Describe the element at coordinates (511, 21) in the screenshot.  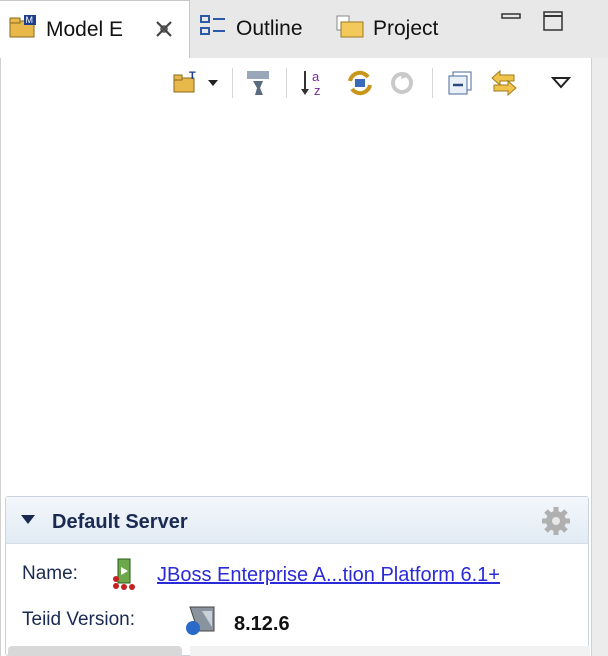
I see `minimize-icon` at that location.